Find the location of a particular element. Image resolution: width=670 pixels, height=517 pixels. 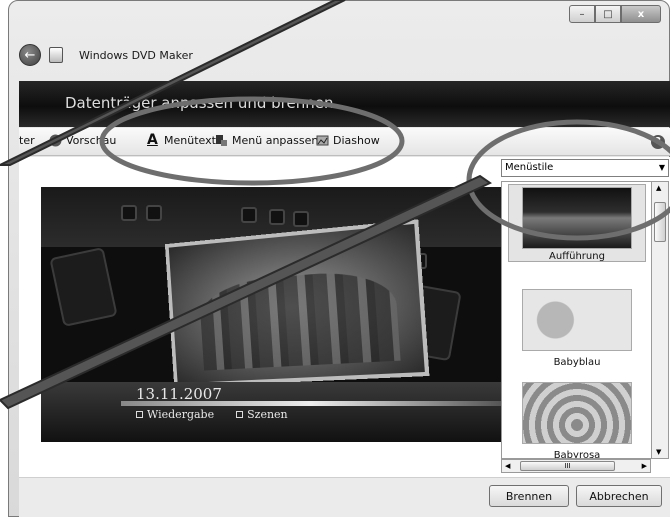

maximize-button: □ is located at coordinates (608, 14).